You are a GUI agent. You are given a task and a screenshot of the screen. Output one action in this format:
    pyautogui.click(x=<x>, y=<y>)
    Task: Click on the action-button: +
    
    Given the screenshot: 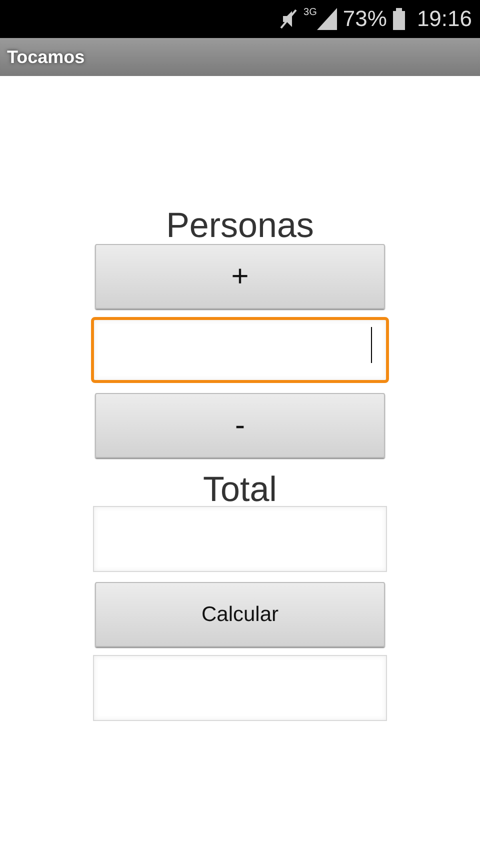 What is the action you would take?
    pyautogui.click(x=240, y=276)
    